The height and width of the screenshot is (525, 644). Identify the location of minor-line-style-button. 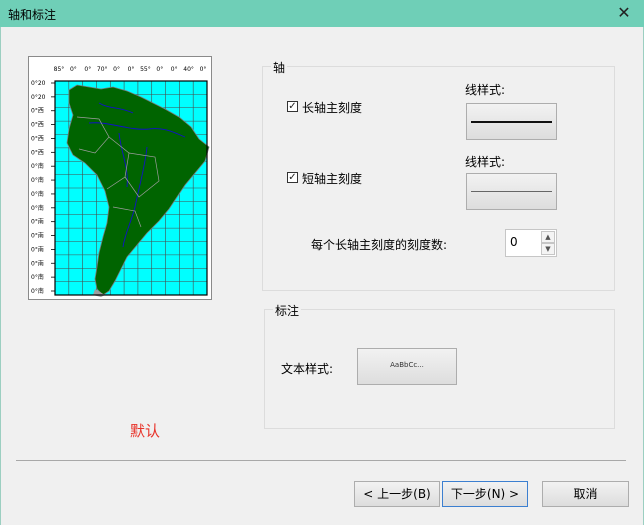
(511, 191).